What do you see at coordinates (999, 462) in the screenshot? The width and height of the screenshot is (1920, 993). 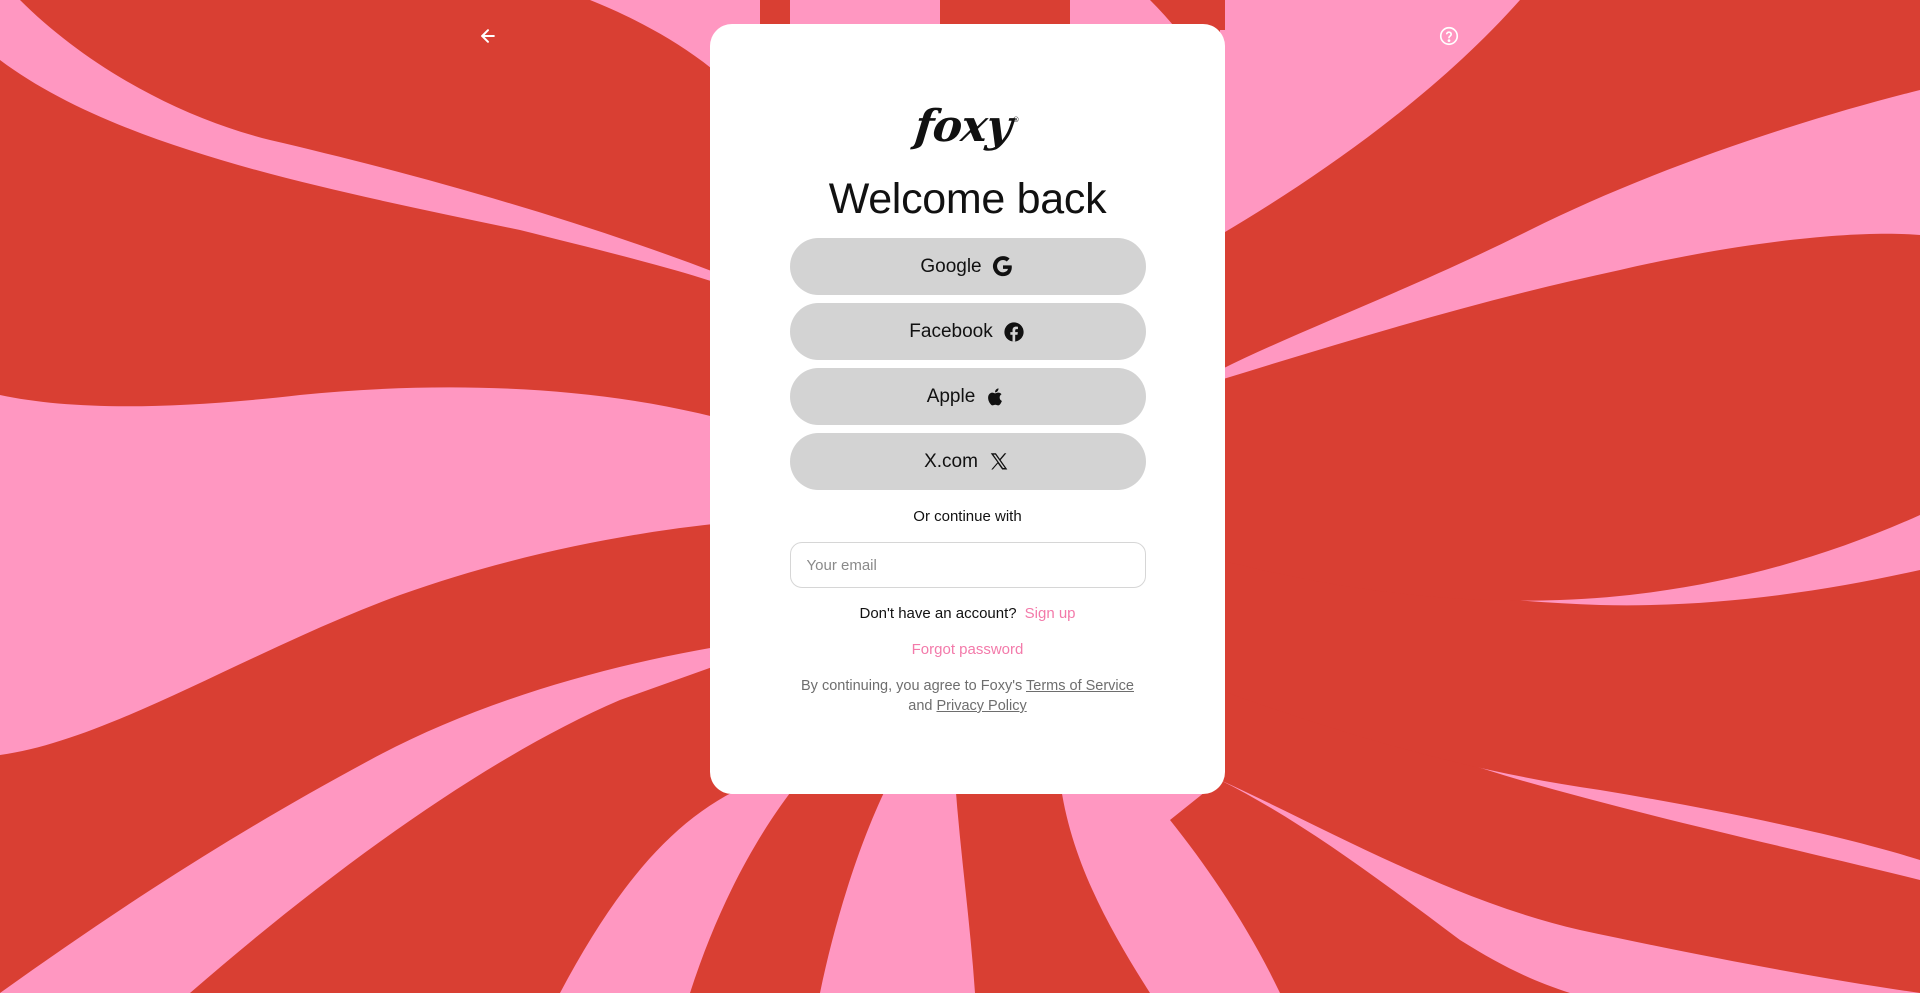 I see `x-icon` at bounding box center [999, 462].